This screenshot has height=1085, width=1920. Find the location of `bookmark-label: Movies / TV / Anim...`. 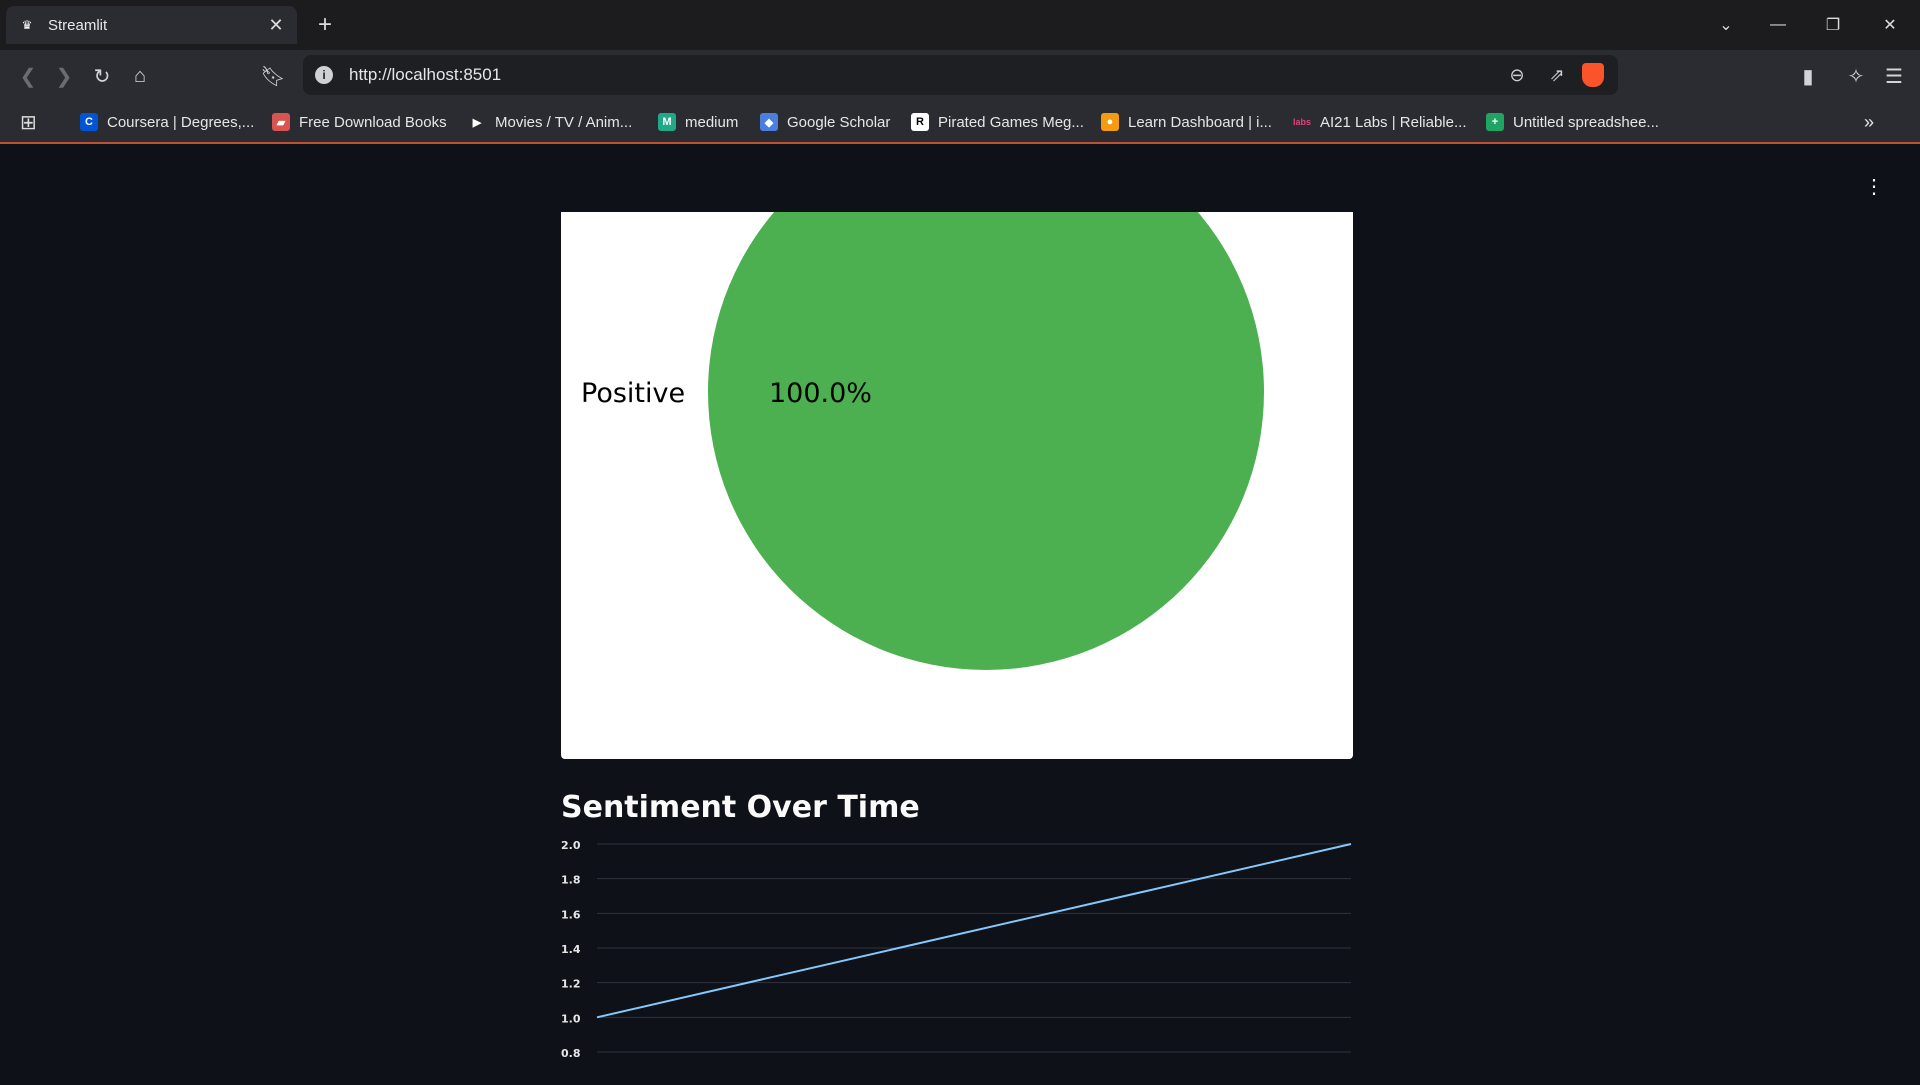

bookmark-label: Movies / TV / Anim... is located at coordinates (564, 122).